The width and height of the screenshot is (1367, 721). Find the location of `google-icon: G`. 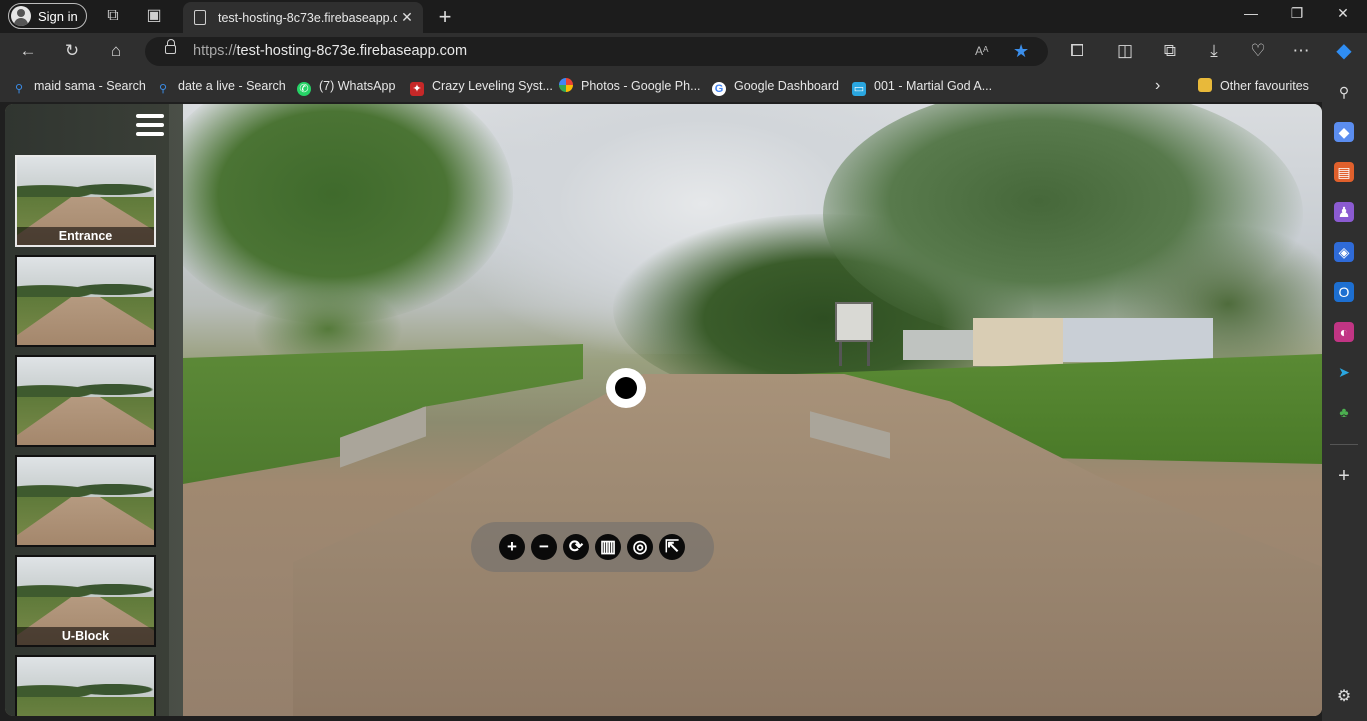

google-icon: G is located at coordinates (719, 89).